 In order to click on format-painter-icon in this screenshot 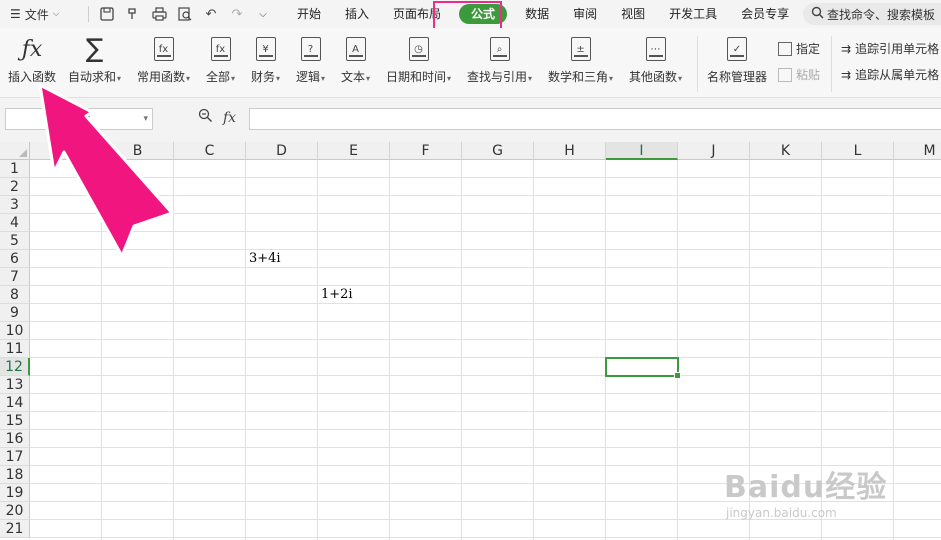, I will do `click(133, 14)`.